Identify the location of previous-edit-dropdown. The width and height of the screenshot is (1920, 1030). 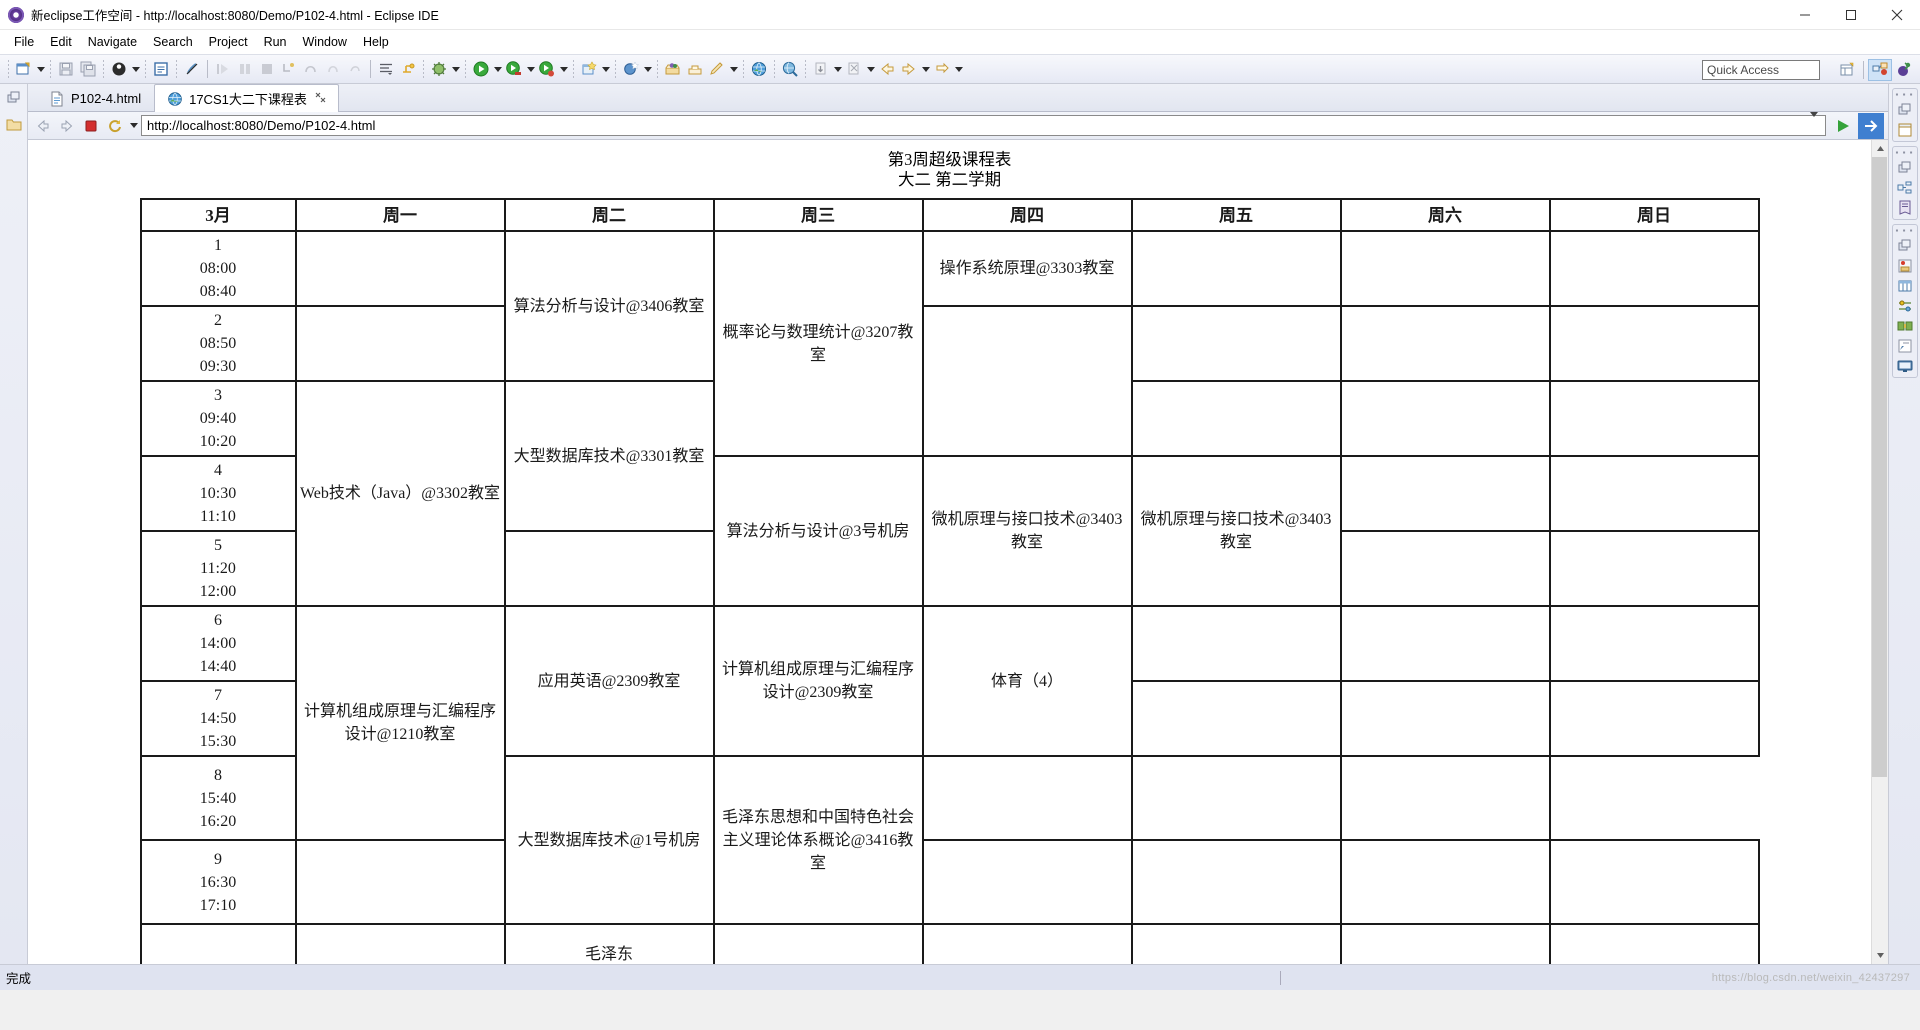
(837, 69).